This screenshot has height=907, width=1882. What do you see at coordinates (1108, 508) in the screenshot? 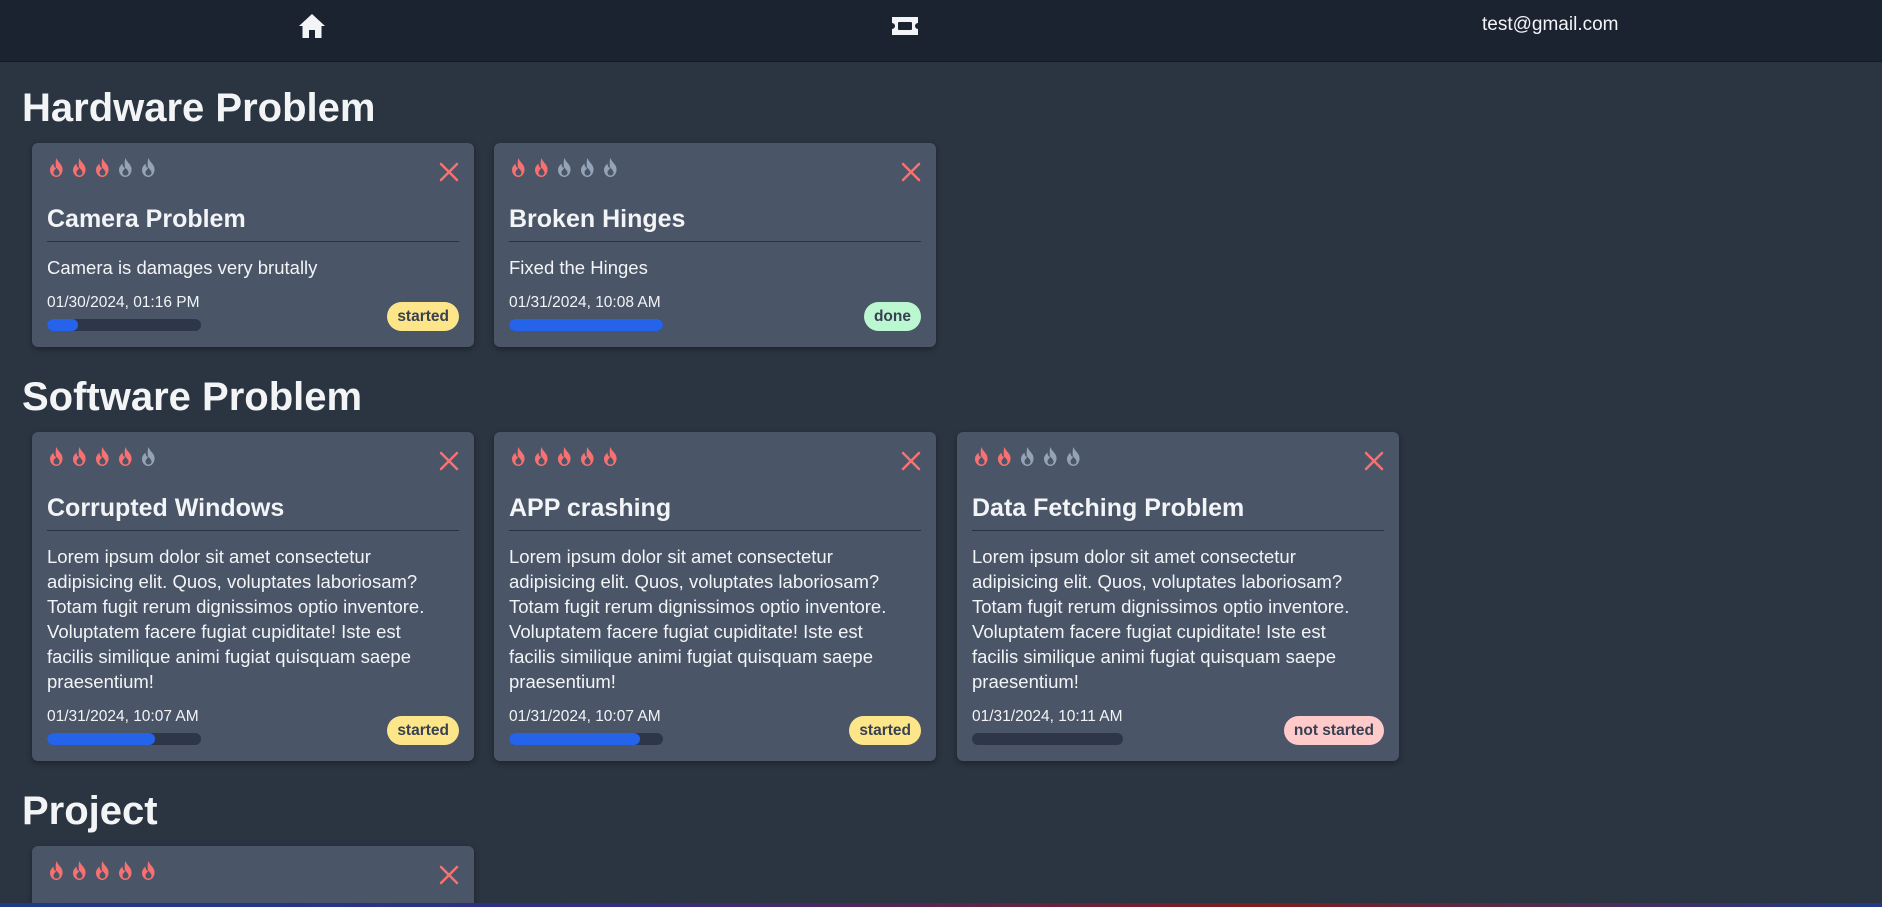
I see `ticket-title: Data Fetching Problem` at bounding box center [1108, 508].